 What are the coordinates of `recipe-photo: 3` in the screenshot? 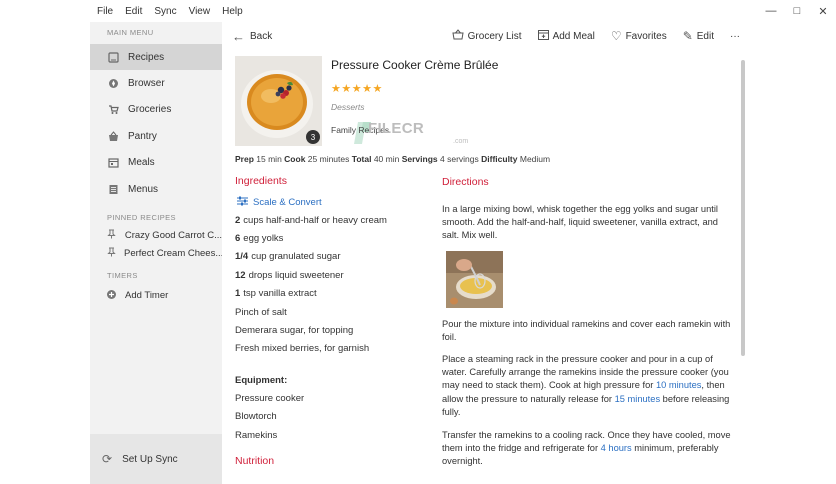 It's located at (278, 101).